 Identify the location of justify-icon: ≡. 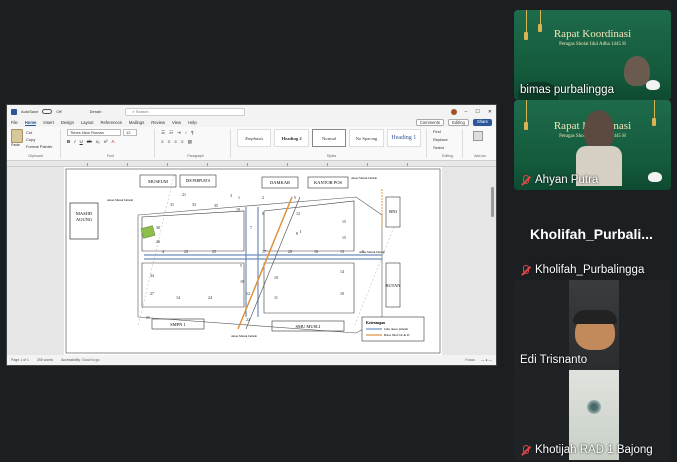
(182, 142).